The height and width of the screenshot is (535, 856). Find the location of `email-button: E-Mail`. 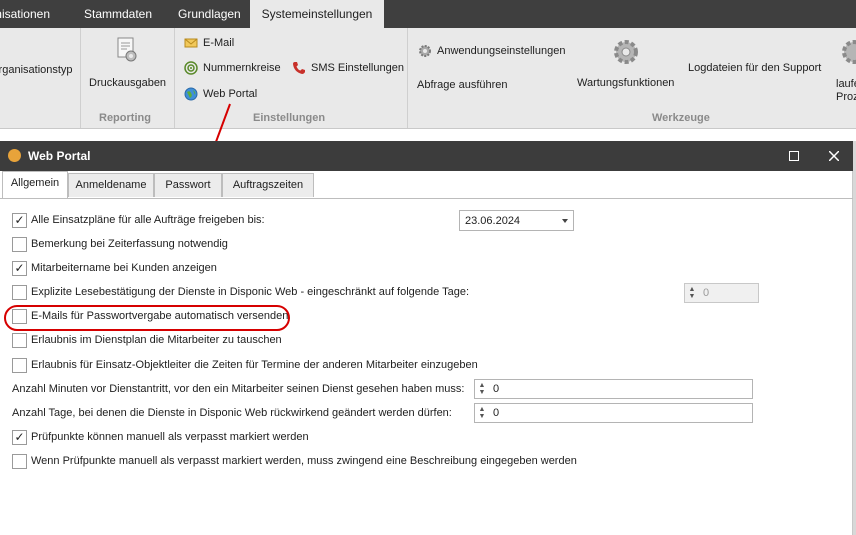

email-button: E-Mail is located at coordinates (209, 43).